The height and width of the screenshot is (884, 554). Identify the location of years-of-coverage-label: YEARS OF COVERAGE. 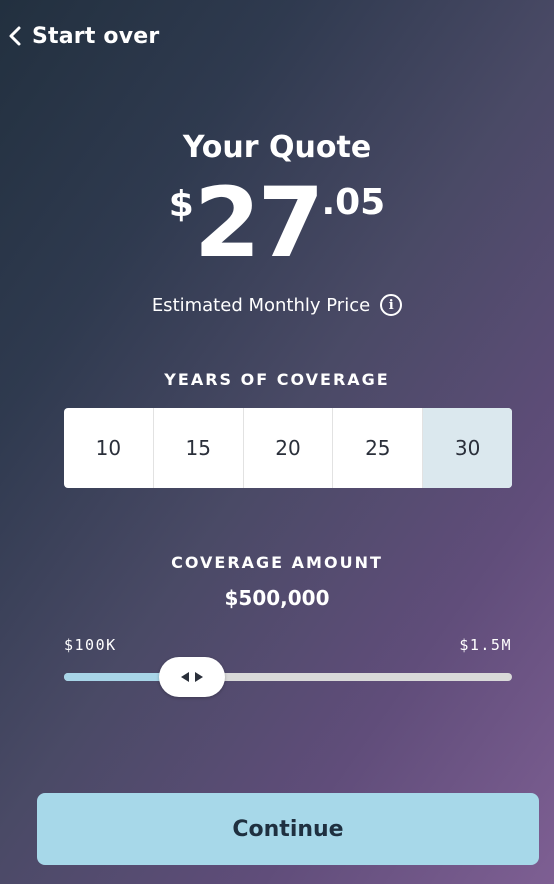
(277, 379).